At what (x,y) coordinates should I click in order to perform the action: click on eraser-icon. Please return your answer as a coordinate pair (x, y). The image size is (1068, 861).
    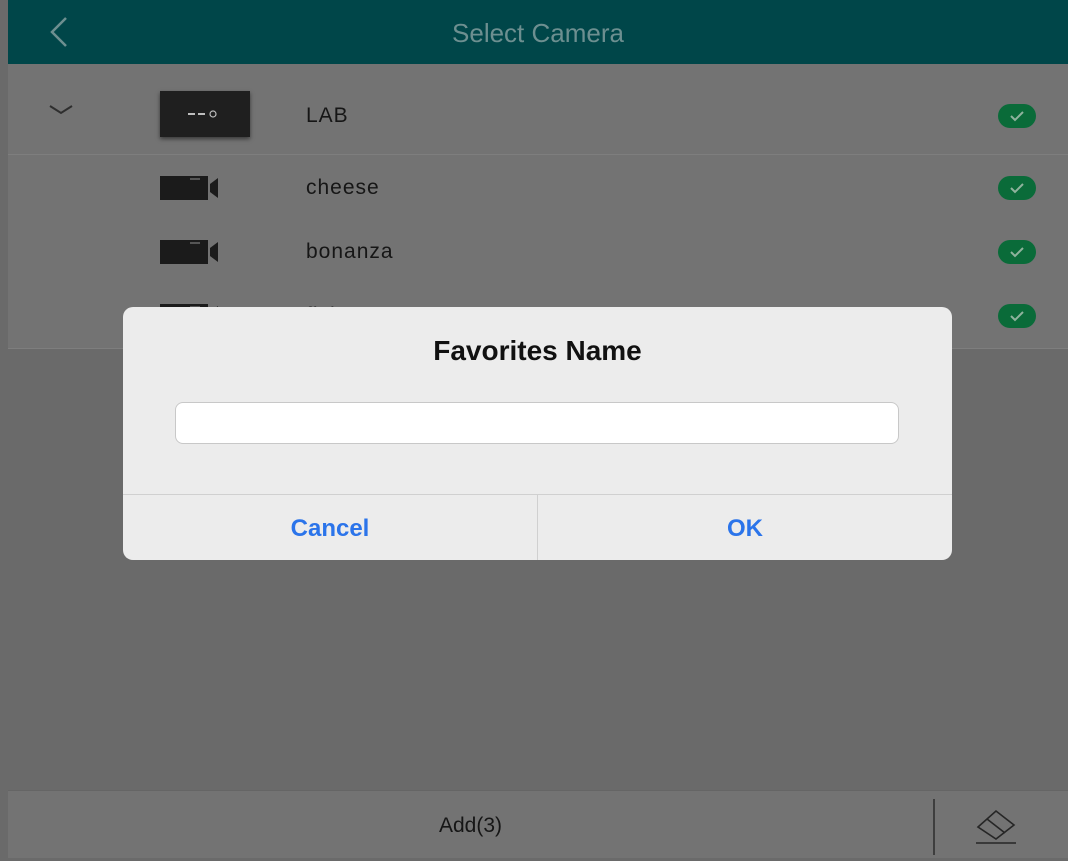
    Looking at the image, I should click on (996, 826).